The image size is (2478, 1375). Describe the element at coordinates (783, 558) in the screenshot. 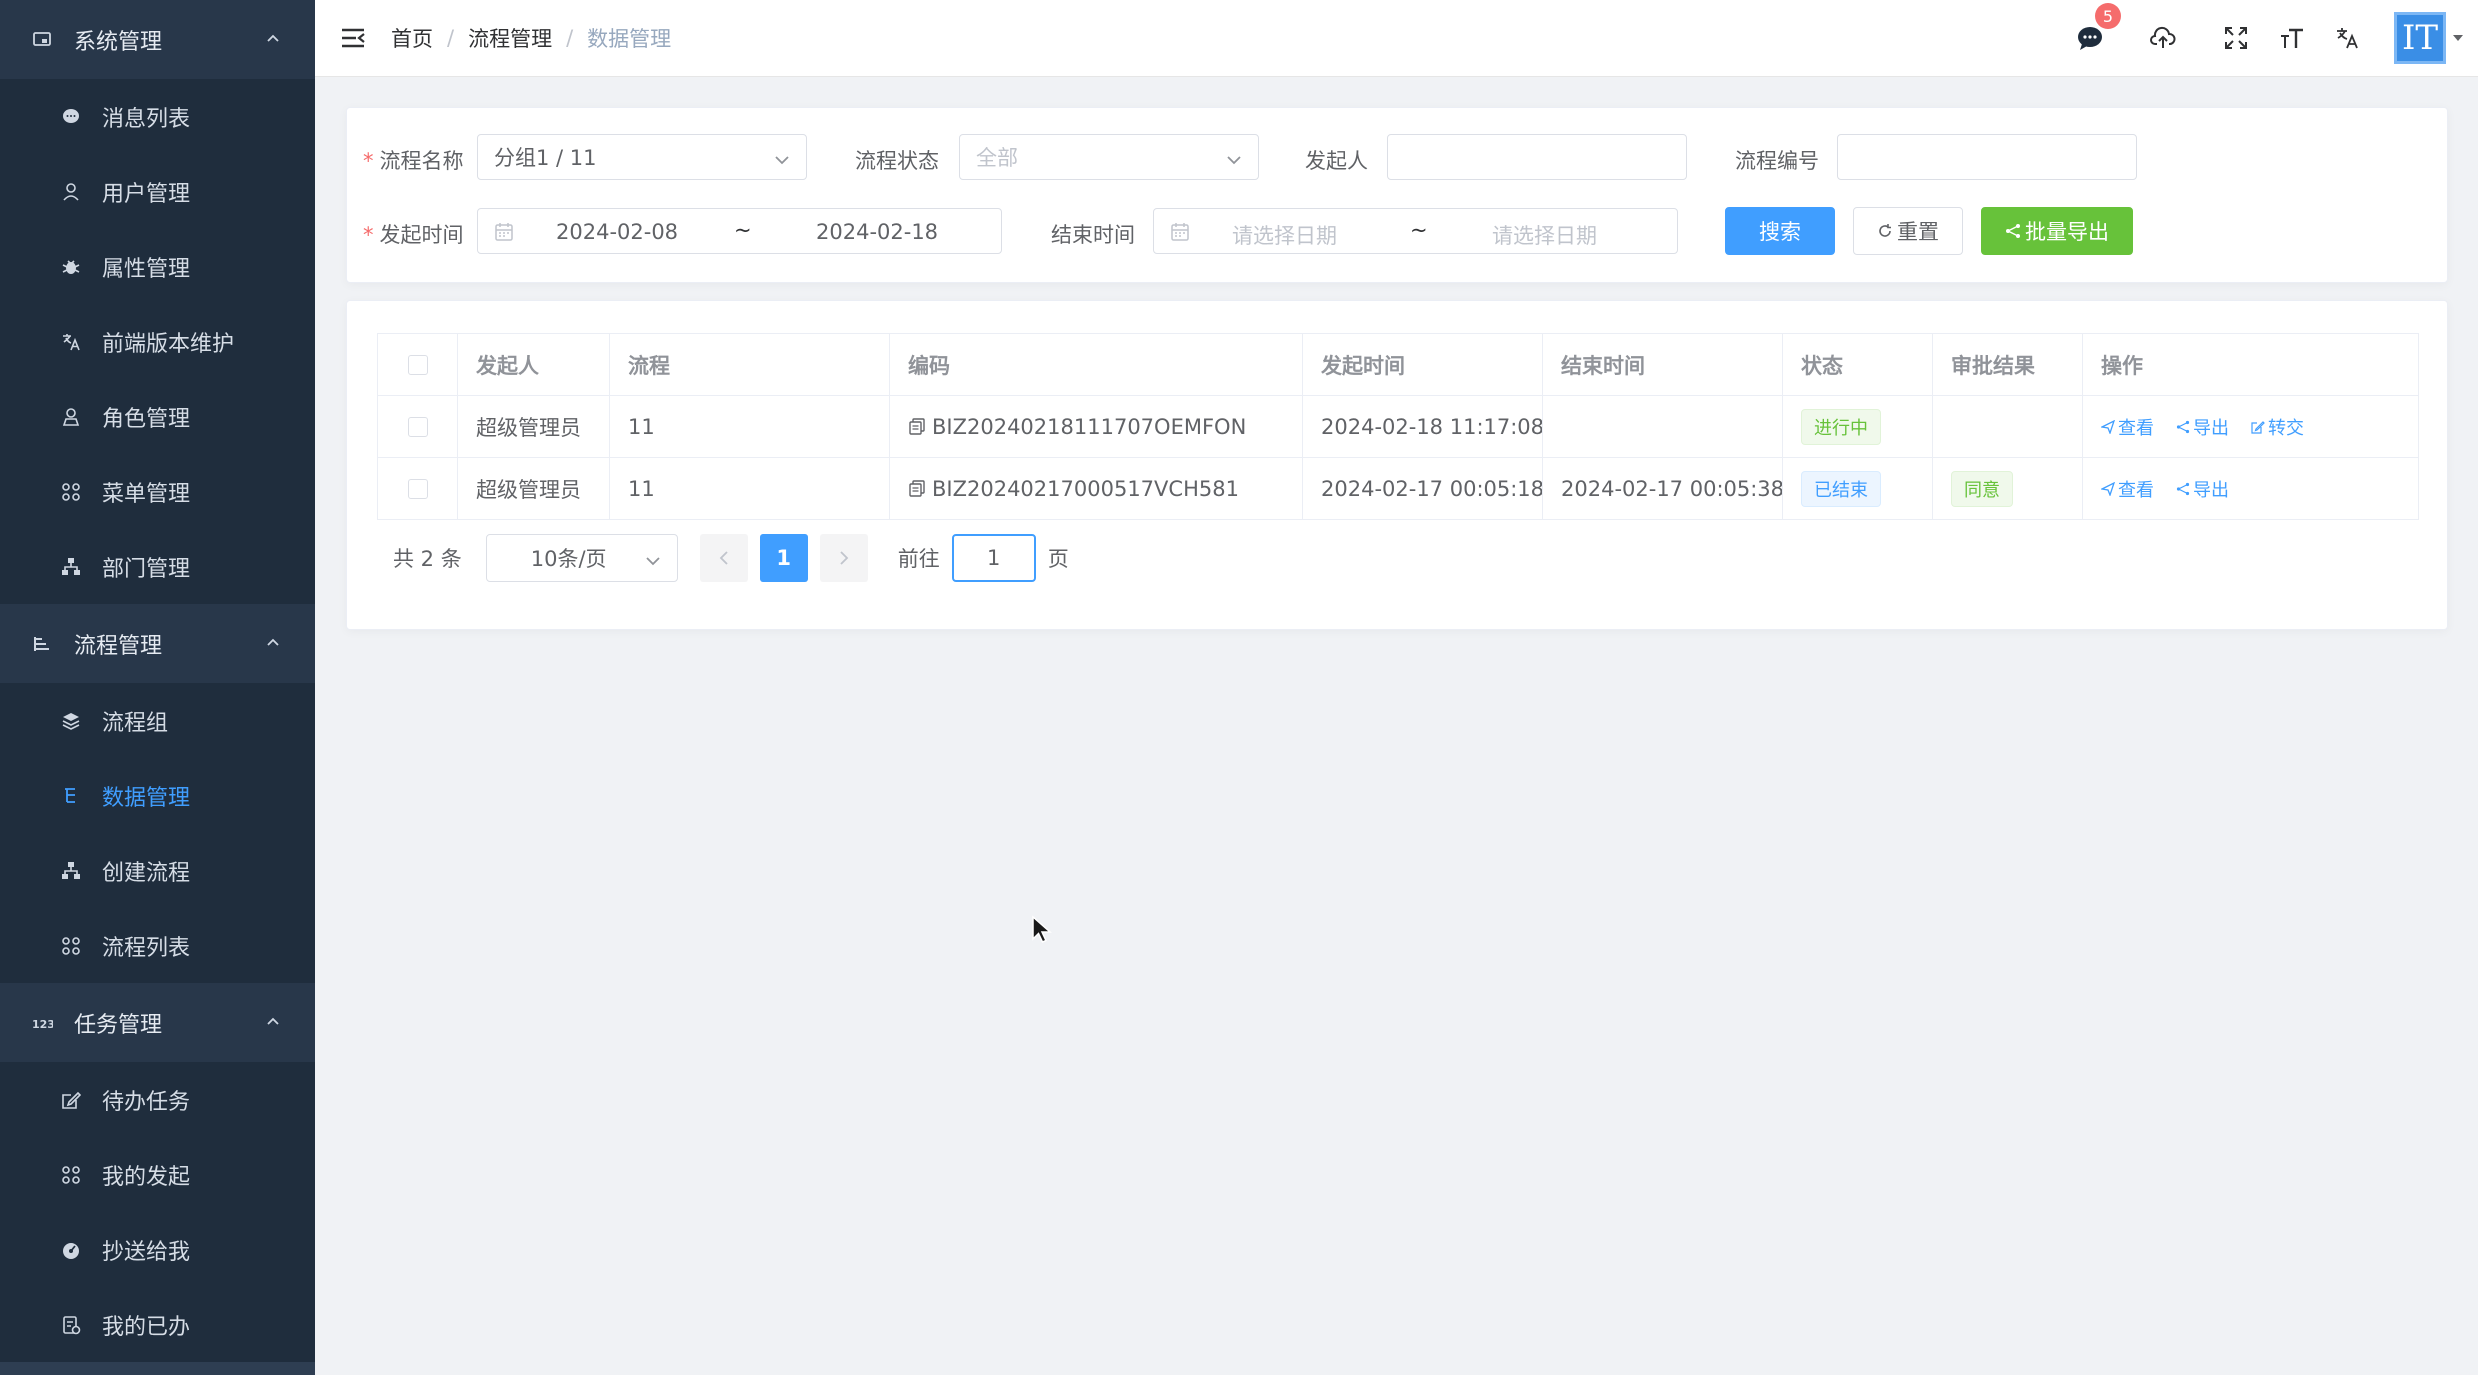

I see `page-number-button: 1` at that location.